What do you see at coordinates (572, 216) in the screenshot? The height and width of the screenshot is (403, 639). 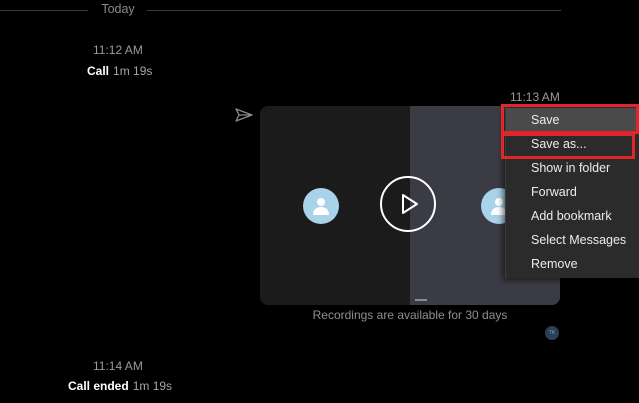 I see `menu-item-add-bookmark: Add bookmark` at bounding box center [572, 216].